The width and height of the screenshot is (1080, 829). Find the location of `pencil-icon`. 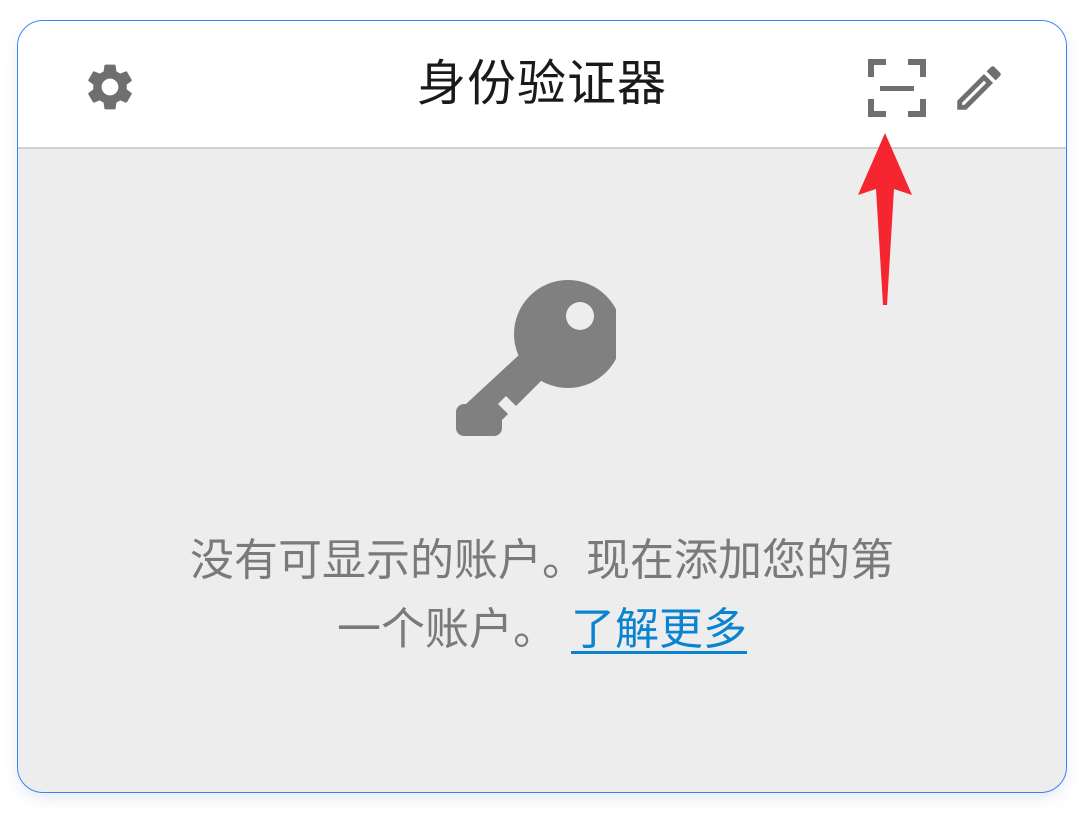

pencil-icon is located at coordinates (979, 88).